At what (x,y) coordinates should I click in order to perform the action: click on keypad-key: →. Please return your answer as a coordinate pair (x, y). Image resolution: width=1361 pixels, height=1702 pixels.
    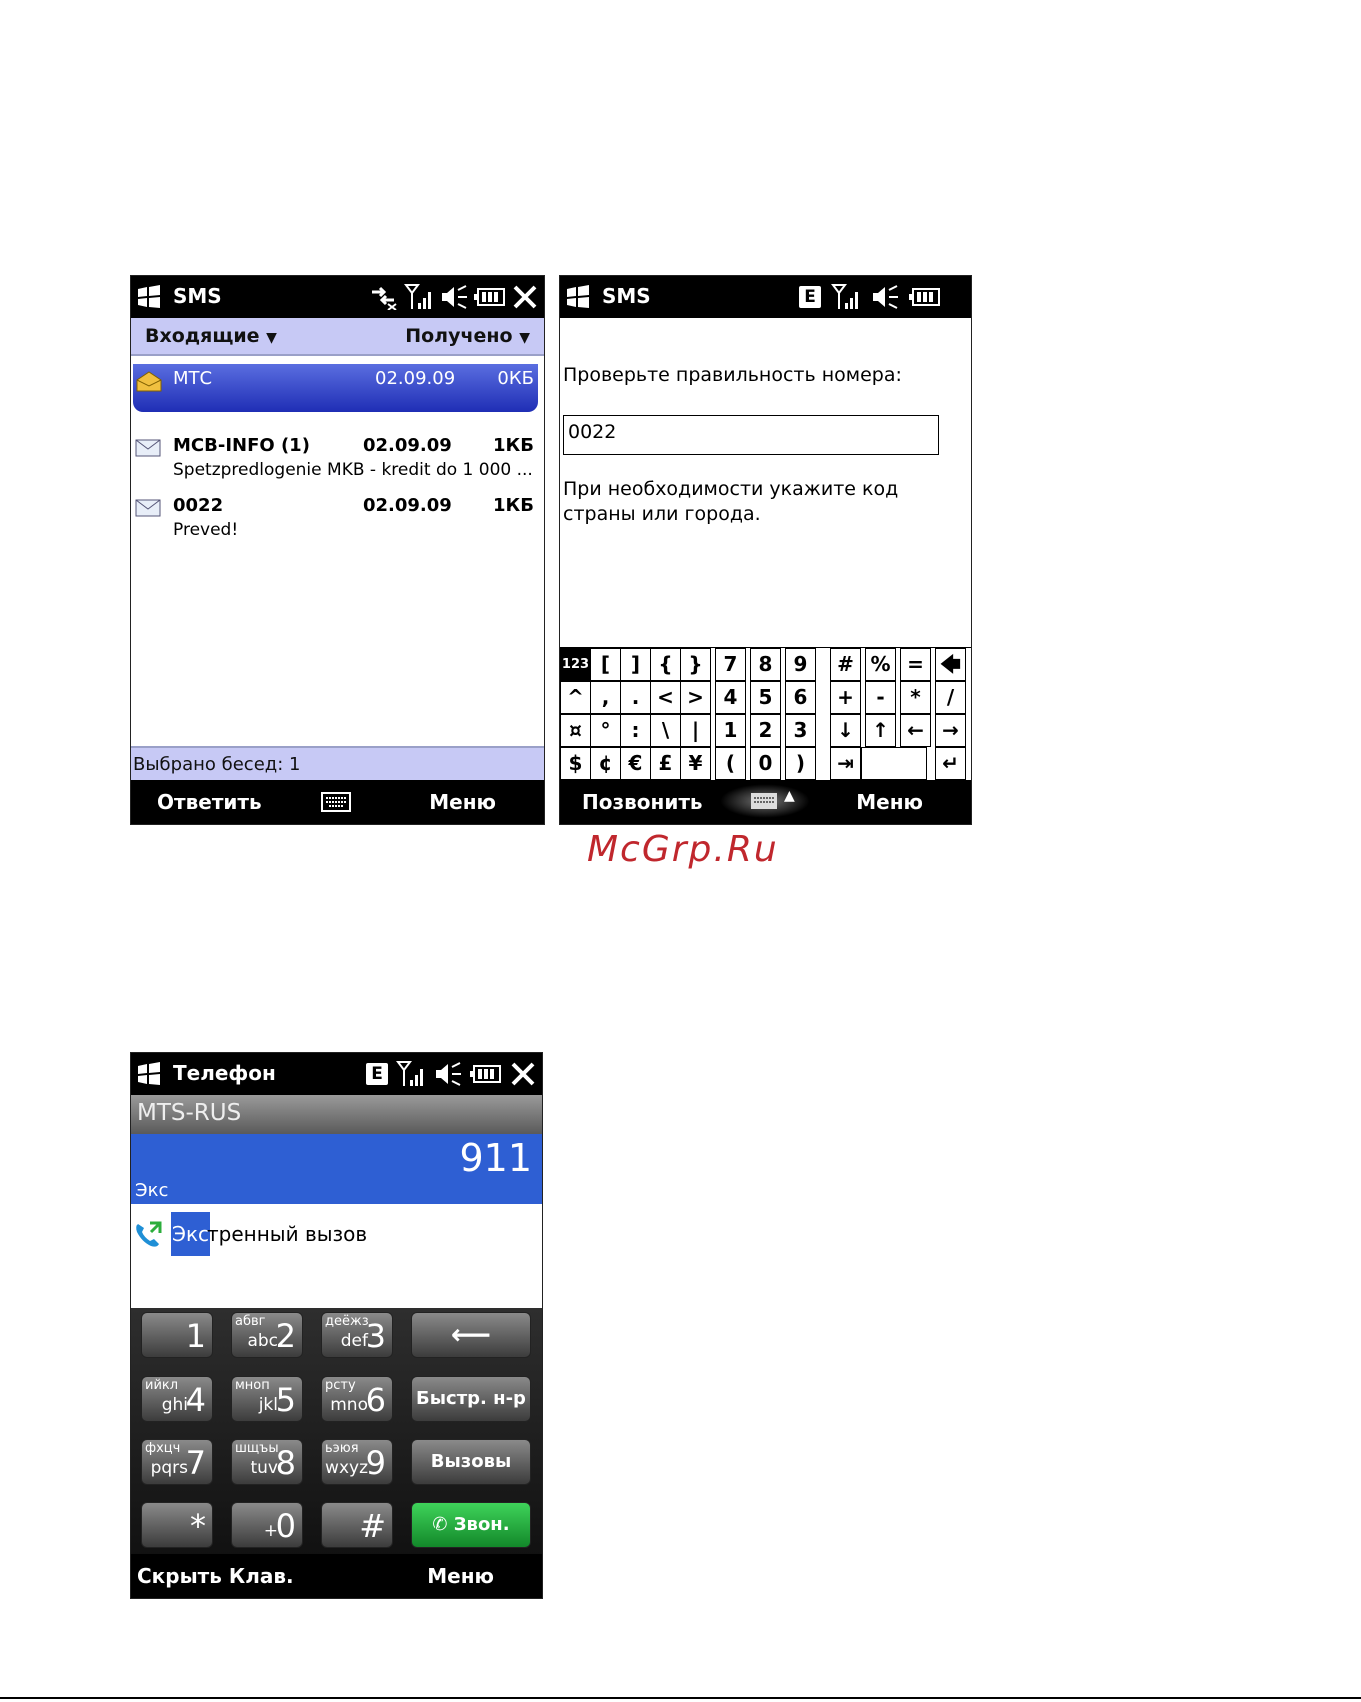
    Looking at the image, I should click on (950, 730).